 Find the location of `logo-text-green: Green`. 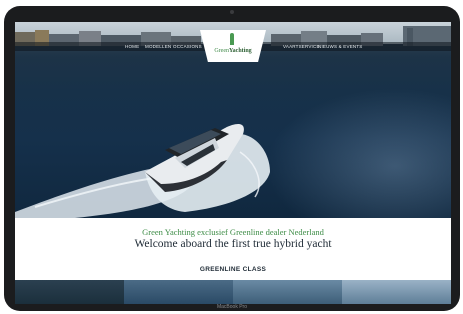

logo-text-green: Green is located at coordinates (221, 51).